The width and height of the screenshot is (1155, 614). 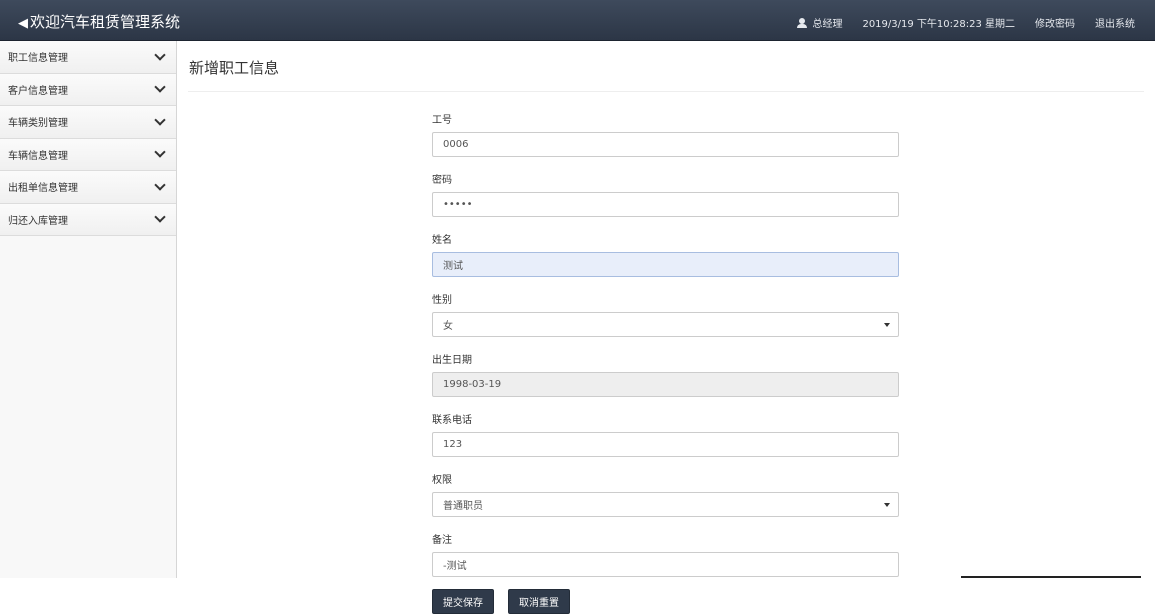 What do you see at coordinates (463, 601) in the screenshot?
I see `submit-save-button: 提交保存` at bounding box center [463, 601].